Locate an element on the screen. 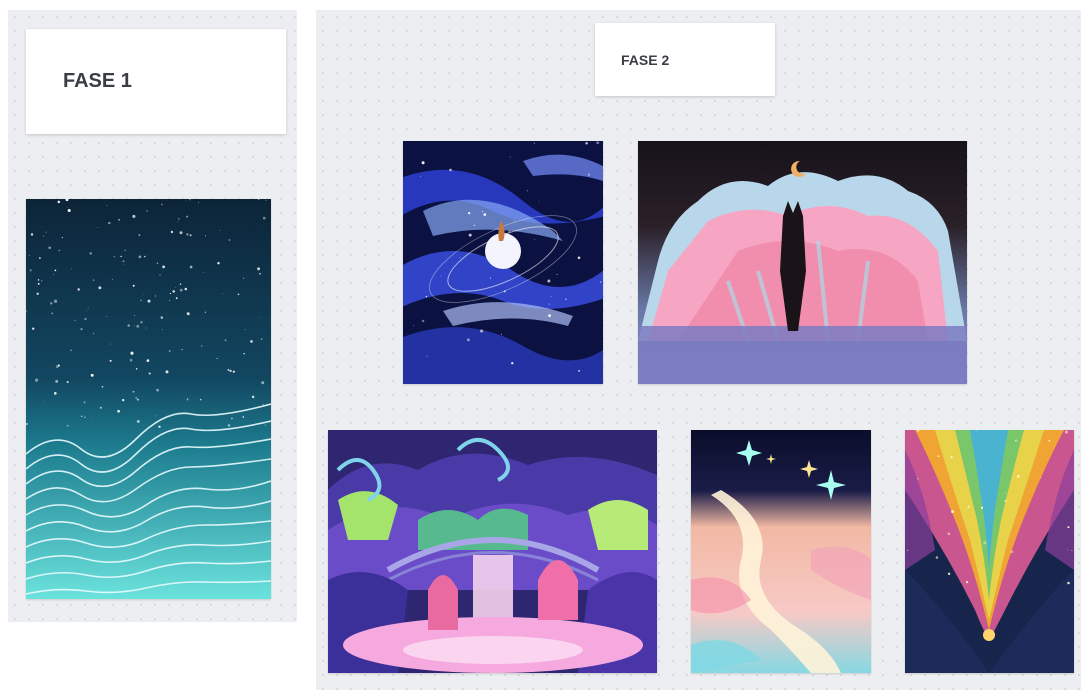 This screenshot has height=690, width=1081. artwork-starry-ocean-waves is located at coordinates (148, 399).